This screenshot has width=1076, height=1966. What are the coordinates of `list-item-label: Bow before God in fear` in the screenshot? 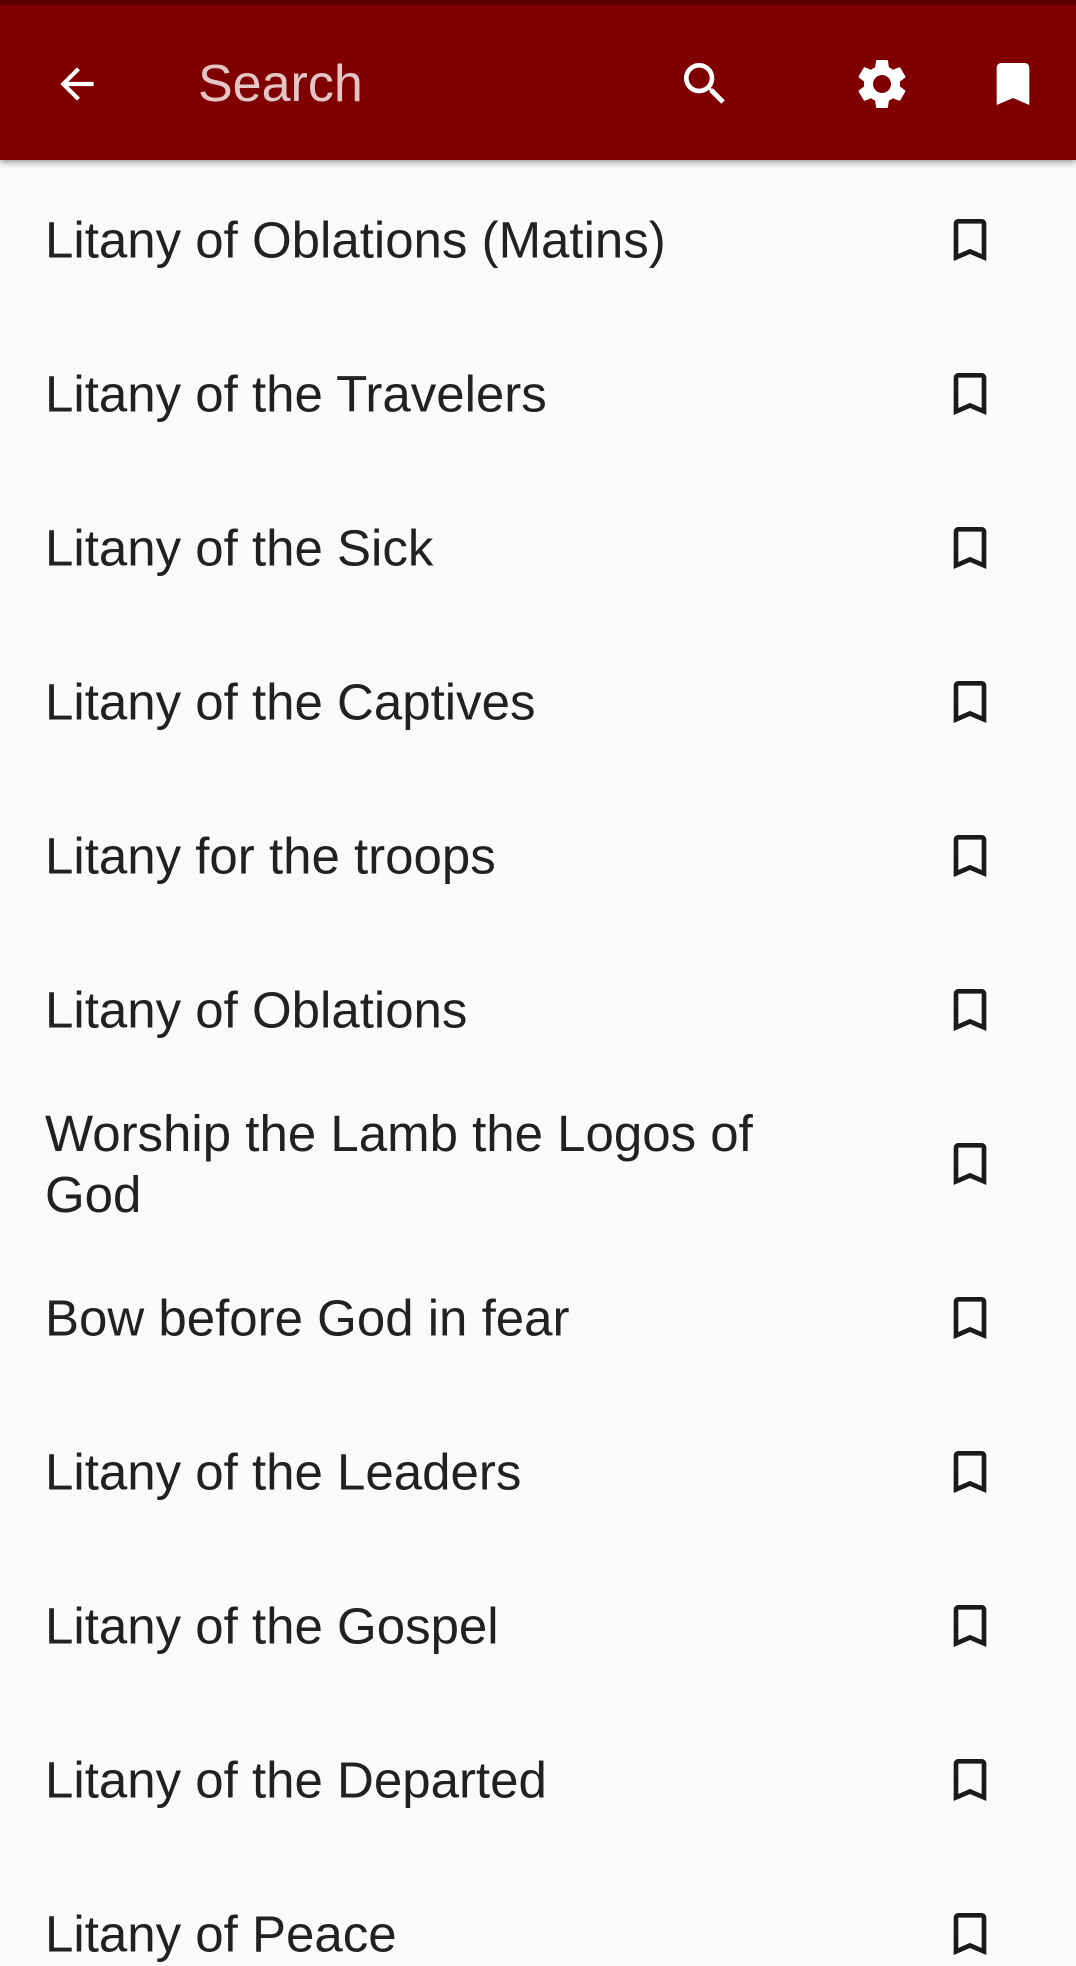 It's located at (307, 1318).